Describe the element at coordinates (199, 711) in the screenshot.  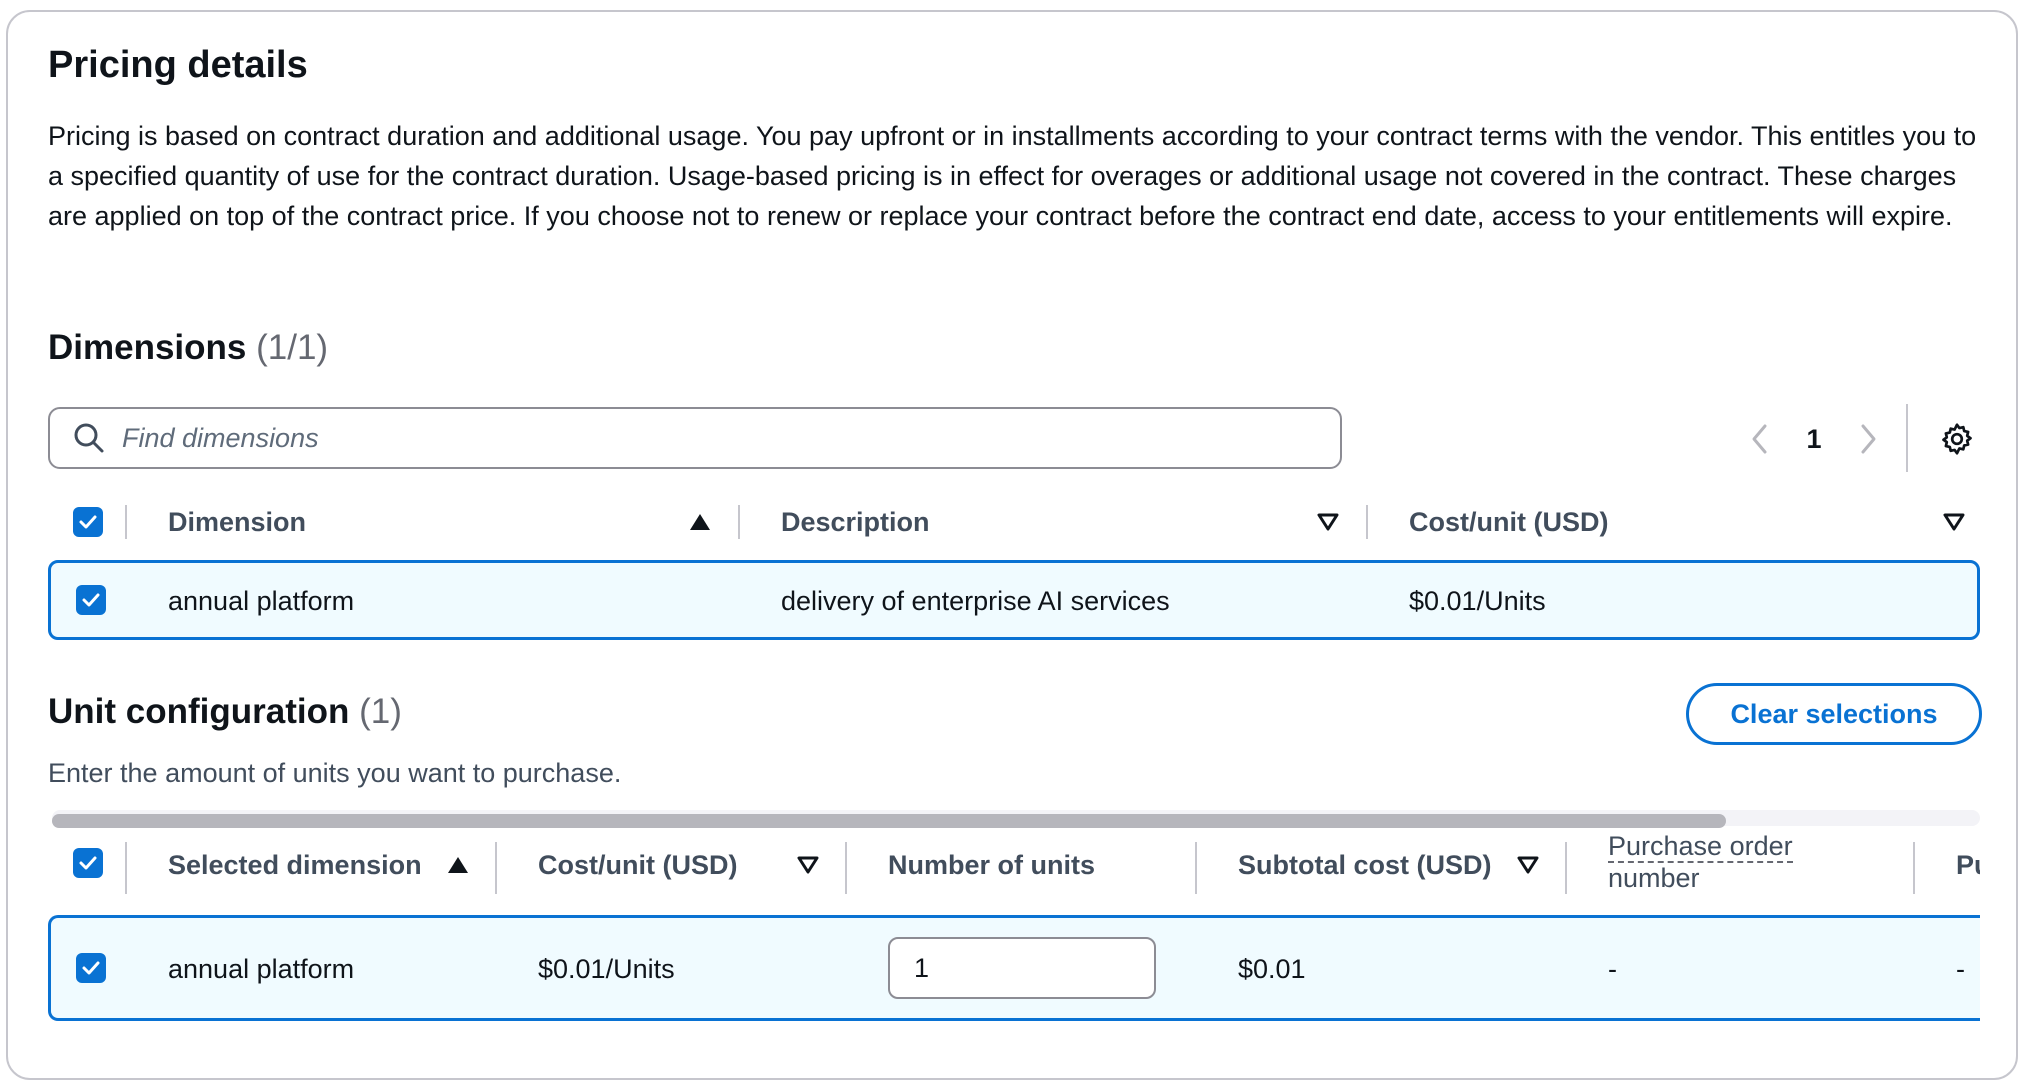
I see `unit-configuration-heading-label: Unit configuration` at that location.